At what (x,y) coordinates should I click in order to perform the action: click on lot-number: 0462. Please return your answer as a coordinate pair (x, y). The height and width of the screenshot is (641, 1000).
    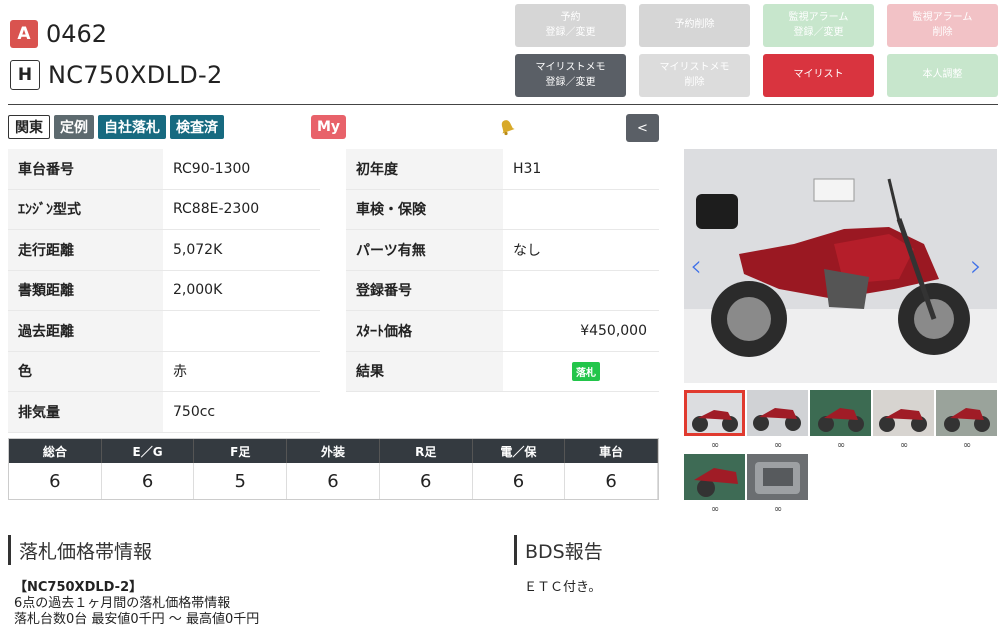
    Looking at the image, I should click on (77, 34).